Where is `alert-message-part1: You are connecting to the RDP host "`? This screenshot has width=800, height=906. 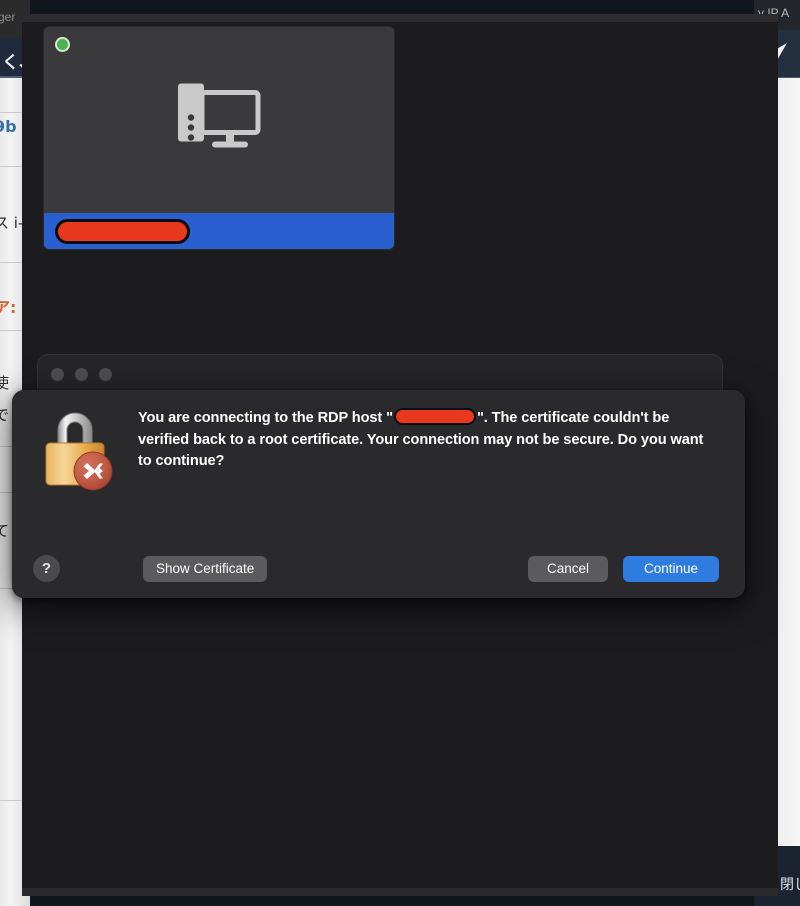 alert-message-part1: You are connecting to the RDP host " is located at coordinates (265, 418).